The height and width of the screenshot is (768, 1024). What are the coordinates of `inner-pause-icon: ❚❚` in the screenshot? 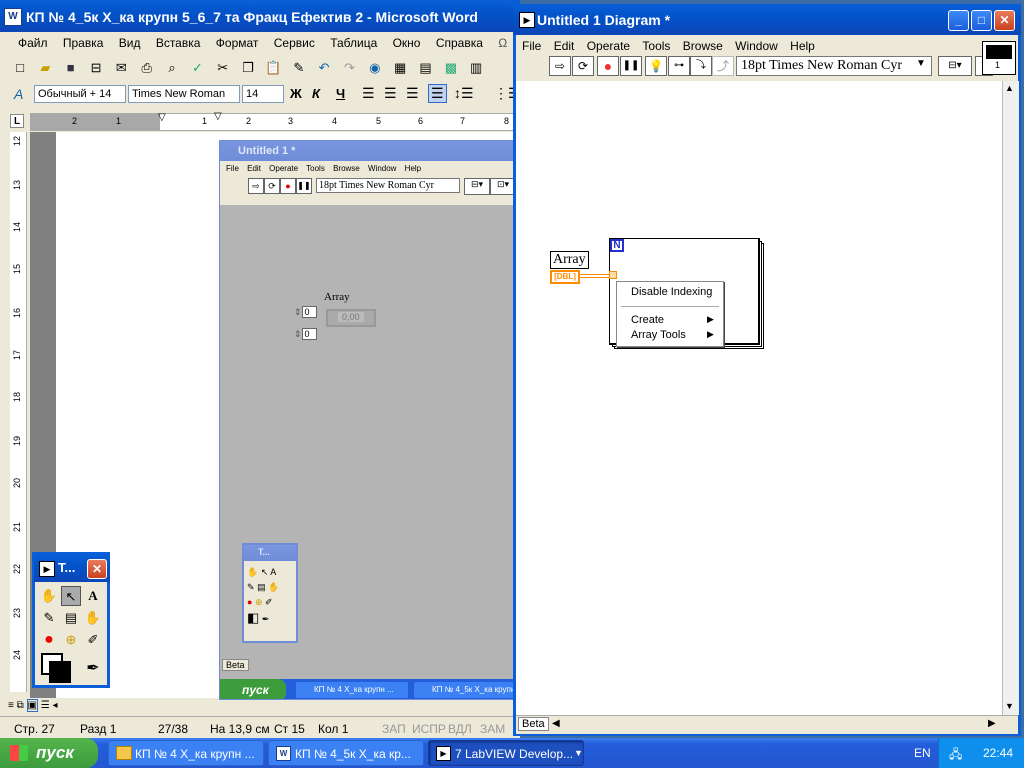 It's located at (304, 186).